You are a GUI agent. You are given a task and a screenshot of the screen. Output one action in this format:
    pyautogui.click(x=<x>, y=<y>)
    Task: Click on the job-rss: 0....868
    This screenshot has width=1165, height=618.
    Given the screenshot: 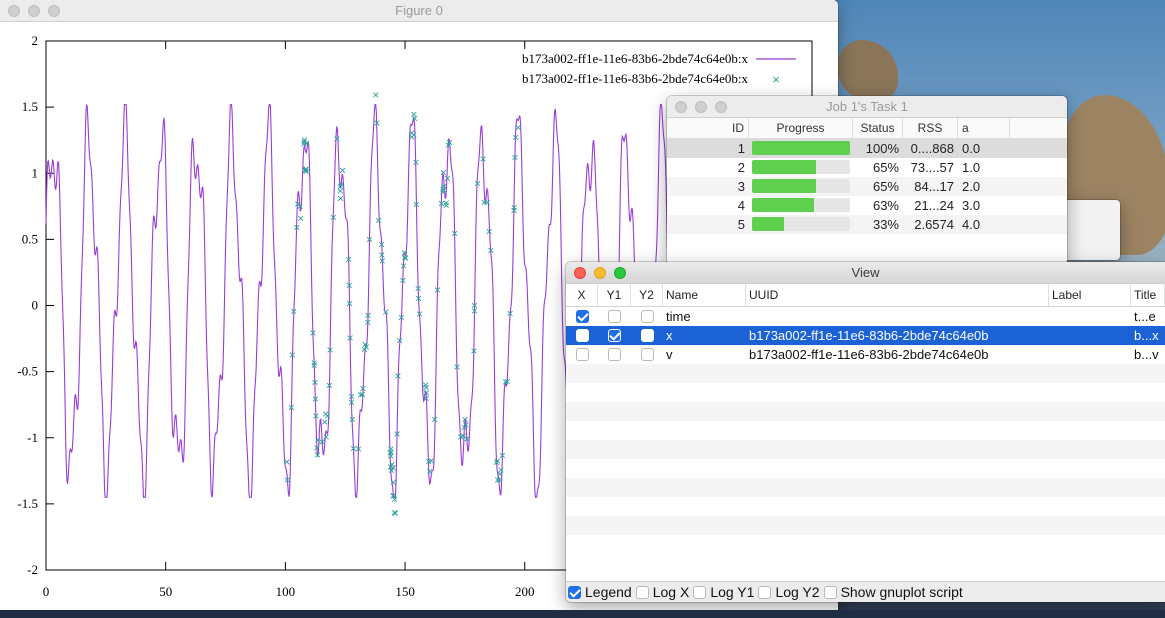 What is the action you would take?
    pyautogui.click(x=932, y=148)
    